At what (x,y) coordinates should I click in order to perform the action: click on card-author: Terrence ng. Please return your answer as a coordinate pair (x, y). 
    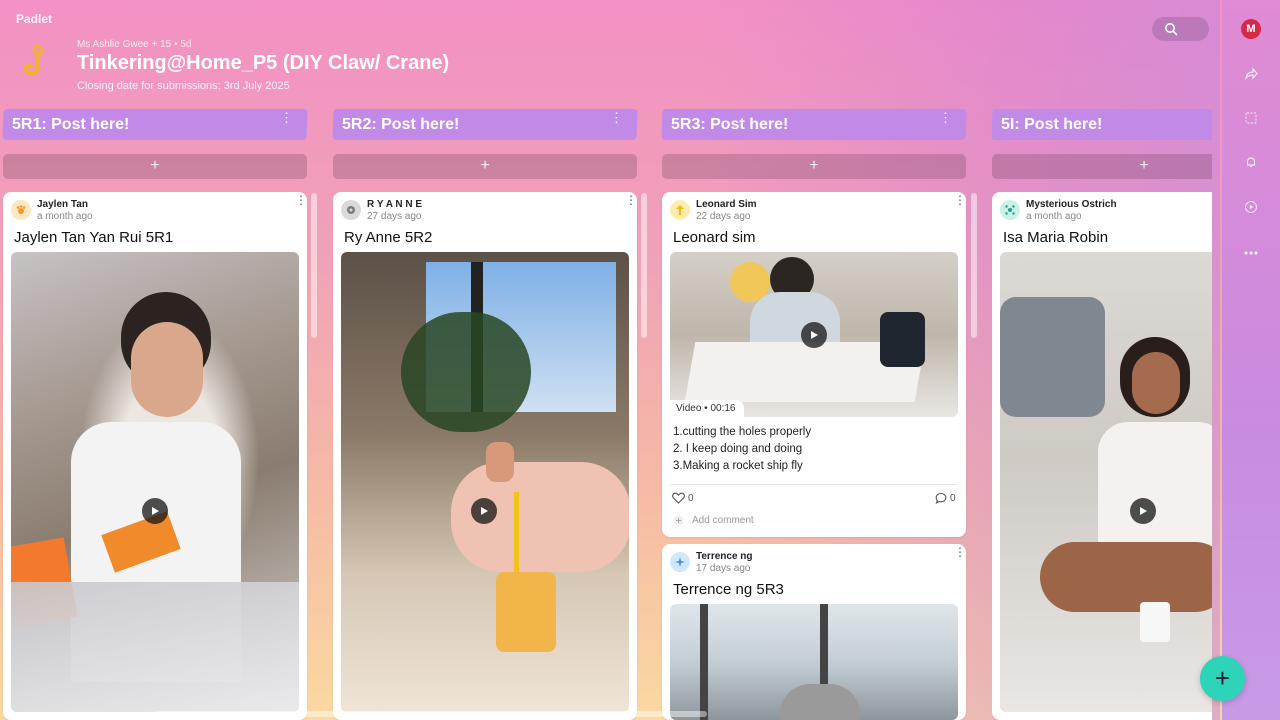
    Looking at the image, I should click on (724, 556).